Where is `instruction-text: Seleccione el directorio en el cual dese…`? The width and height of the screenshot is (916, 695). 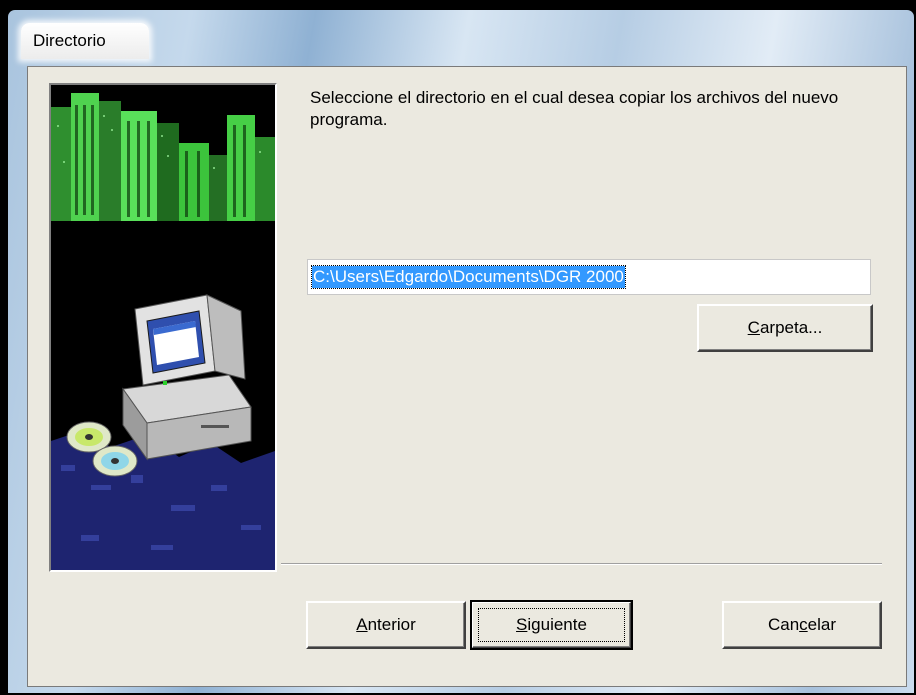 instruction-text: Seleccione el directorio en el cual dese… is located at coordinates (574, 108).